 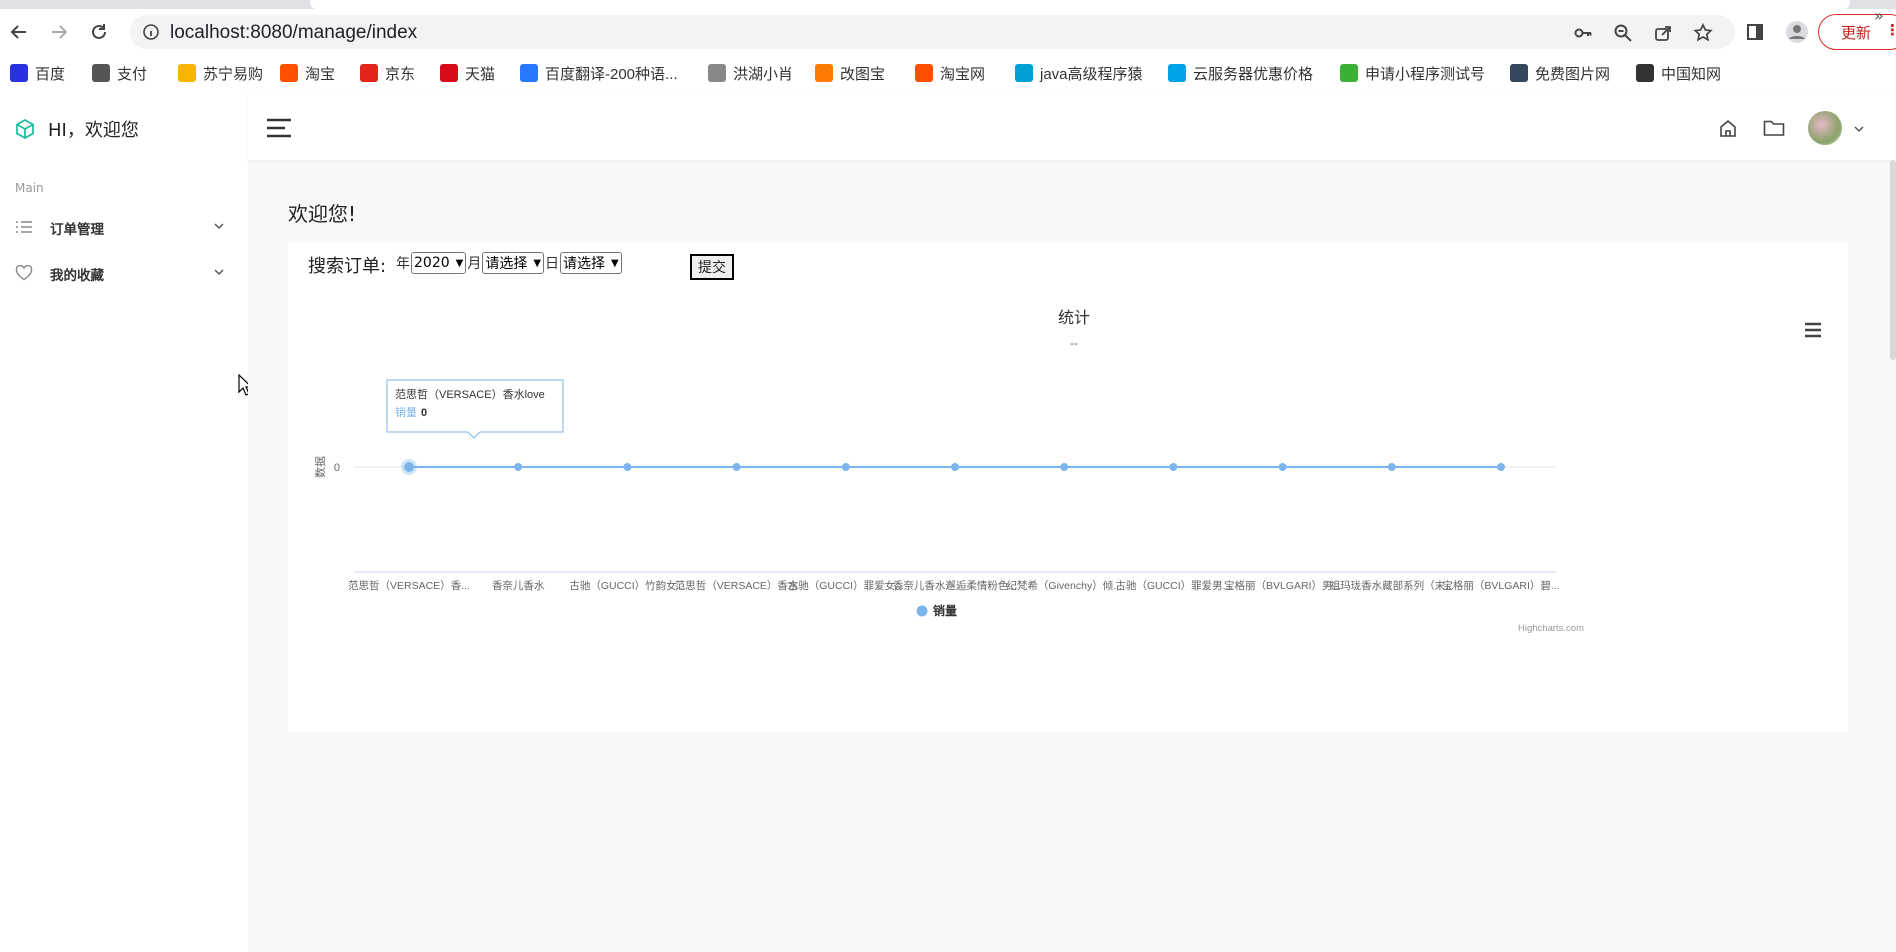 I want to click on bookmark-item: 中国知网, so click(x=1678, y=73).